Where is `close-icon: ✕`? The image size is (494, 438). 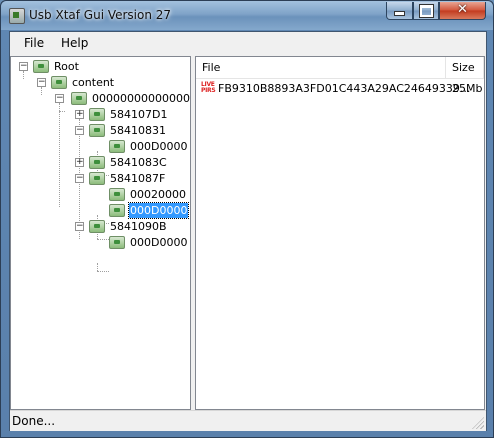 close-icon: ✕ is located at coordinates (462, 9).